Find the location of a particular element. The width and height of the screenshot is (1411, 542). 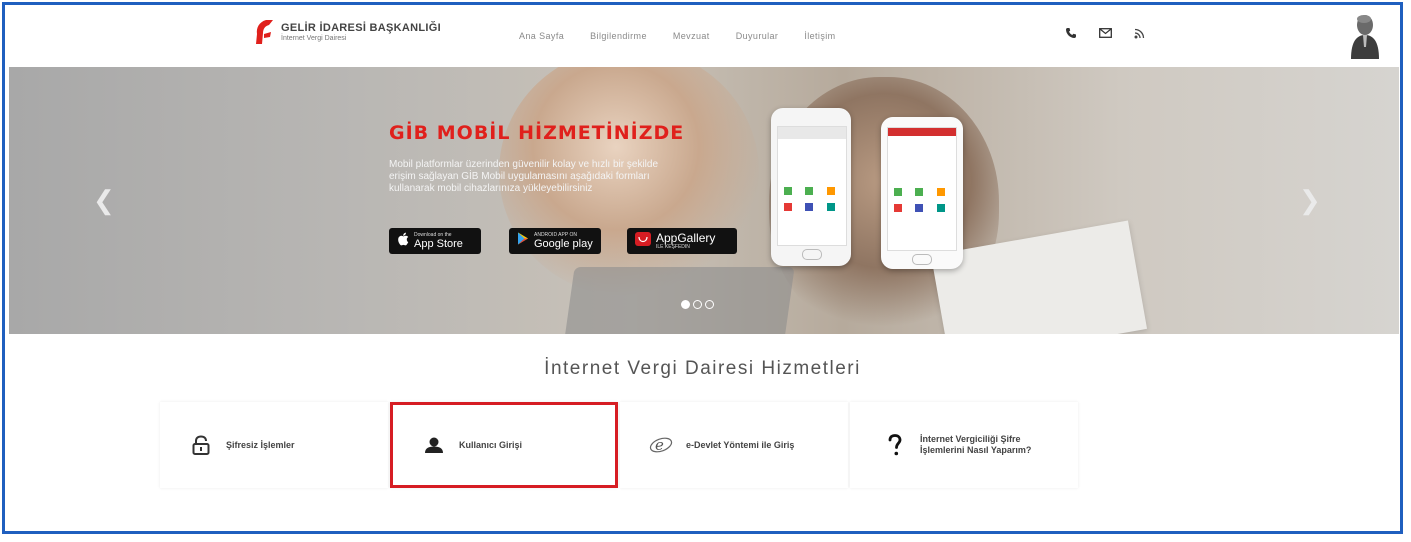

app-store-button: Download on the App Store is located at coordinates (435, 241).